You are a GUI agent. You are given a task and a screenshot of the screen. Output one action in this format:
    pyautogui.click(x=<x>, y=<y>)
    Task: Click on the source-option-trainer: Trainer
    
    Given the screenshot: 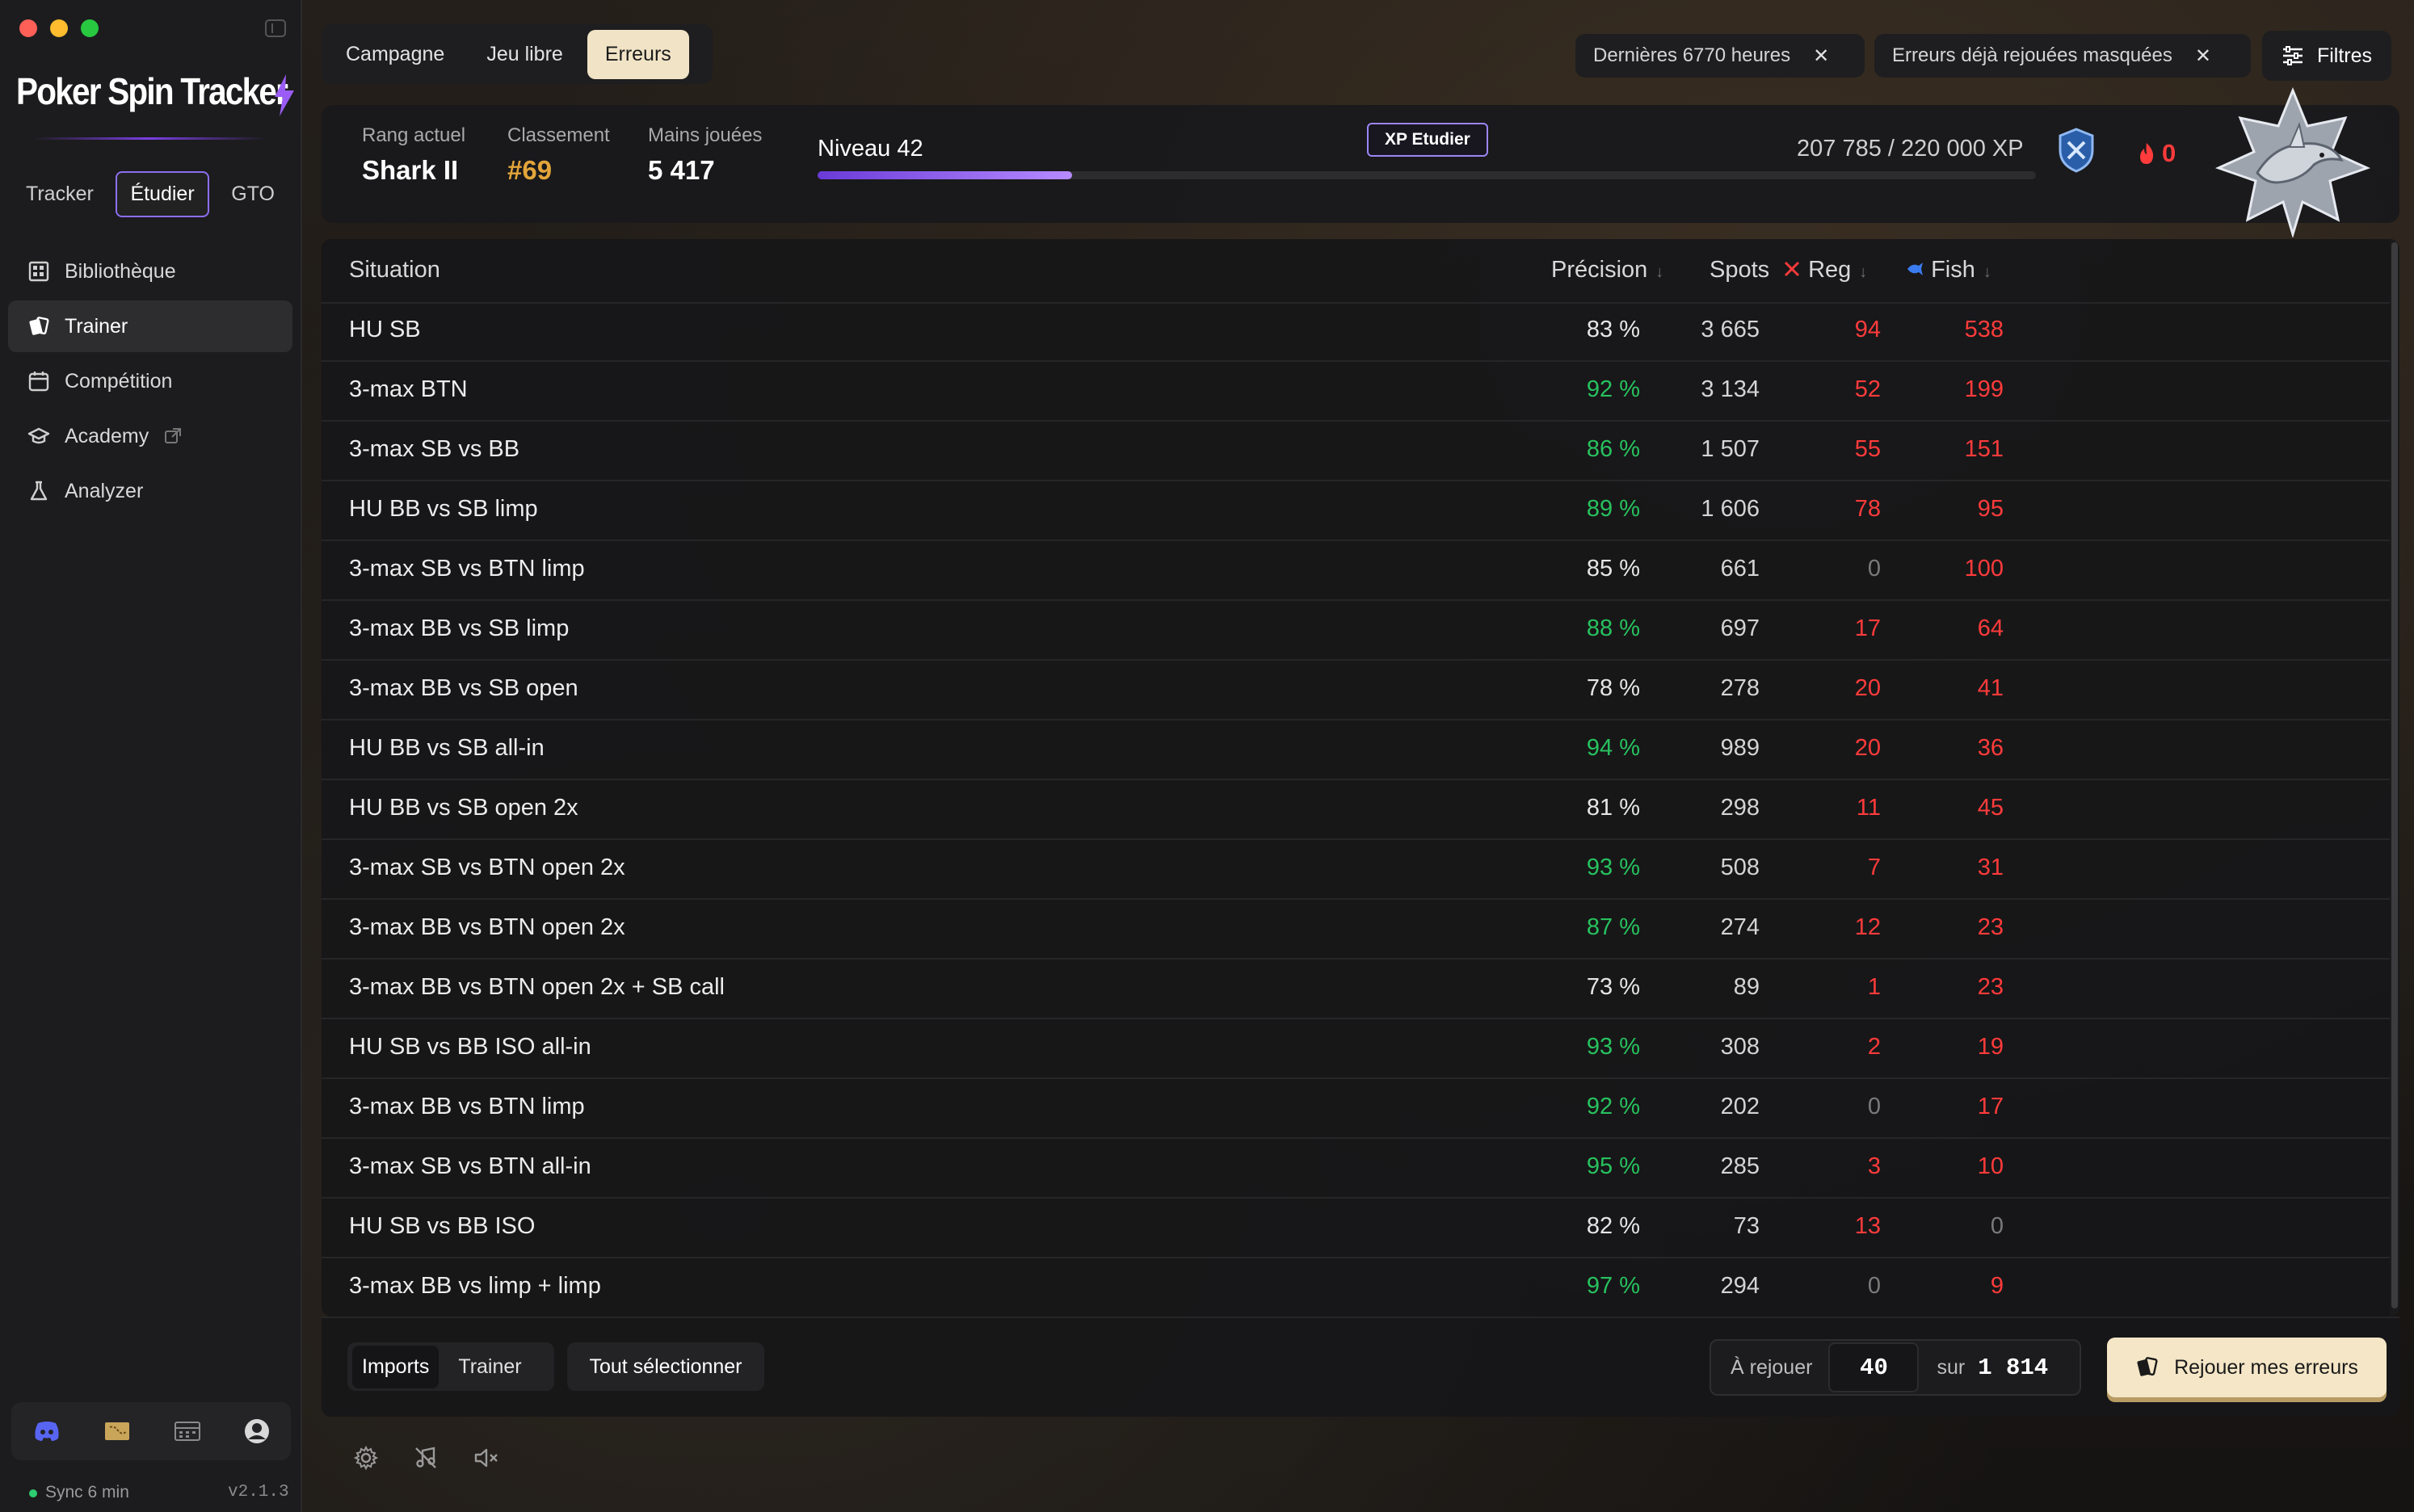 What is the action you would take?
    pyautogui.click(x=490, y=1367)
    